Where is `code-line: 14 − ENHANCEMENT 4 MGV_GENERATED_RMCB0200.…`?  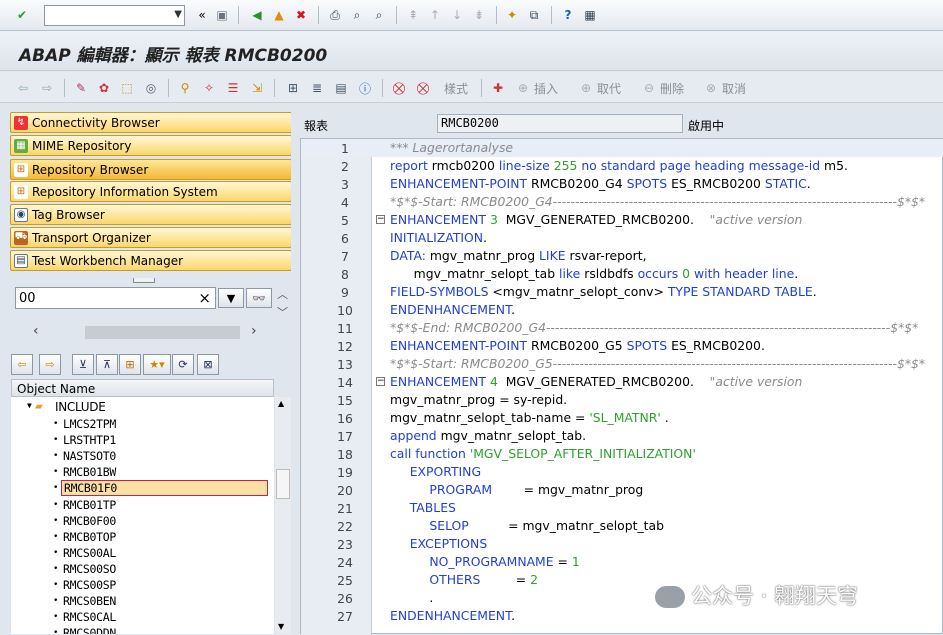
code-line: 14 − ENHANCEMENT 4 MGV_GENERATED_RMCB0200.… is located at coordinates (622, 382).